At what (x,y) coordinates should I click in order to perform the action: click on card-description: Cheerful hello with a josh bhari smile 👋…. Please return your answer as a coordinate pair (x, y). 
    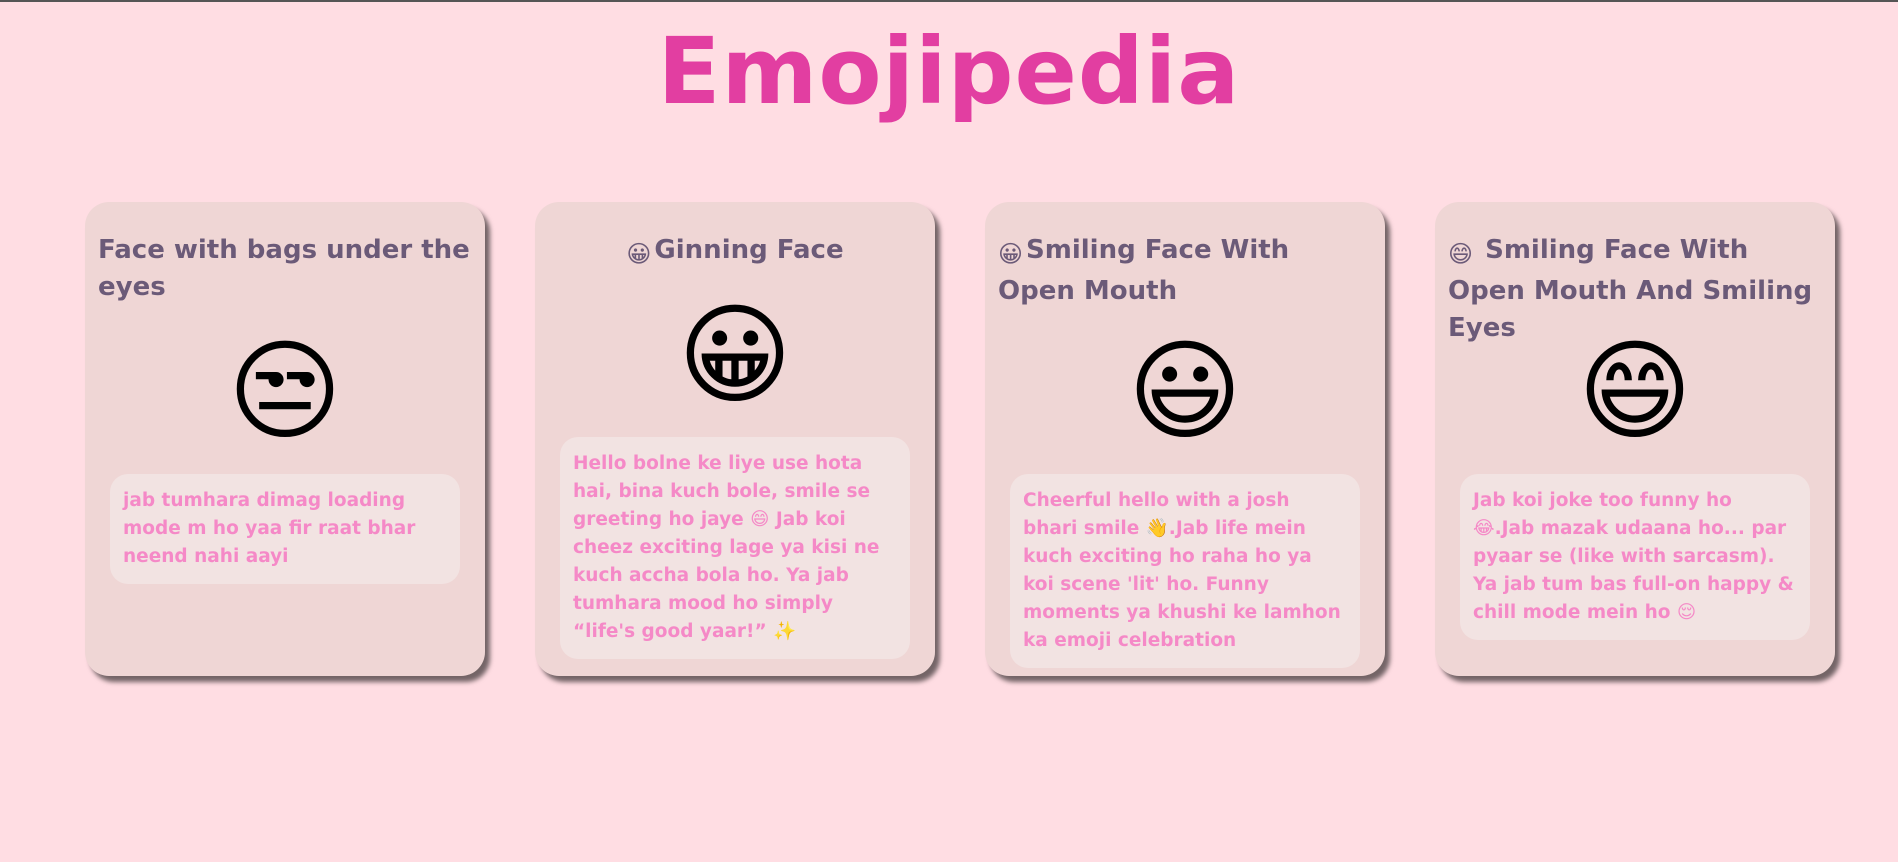
    Looking at the image, I should click on (1185, 571).